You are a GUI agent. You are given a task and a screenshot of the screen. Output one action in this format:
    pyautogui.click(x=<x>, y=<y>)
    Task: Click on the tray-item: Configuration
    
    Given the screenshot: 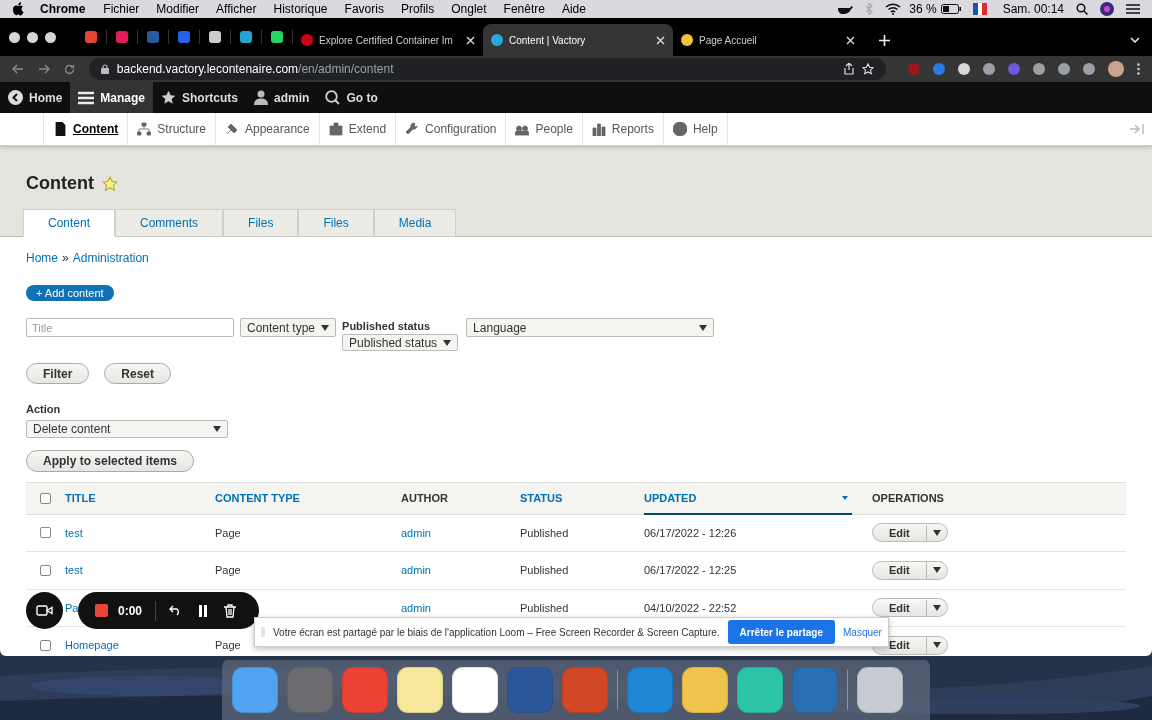 What is the action you would take?
    pyautogui.click(x=450, y=129)
    